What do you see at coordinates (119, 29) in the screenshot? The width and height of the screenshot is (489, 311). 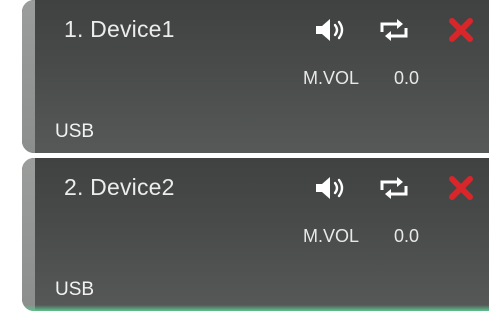 I see `device-name: 1. Device1` at bounding box center [119, 29].